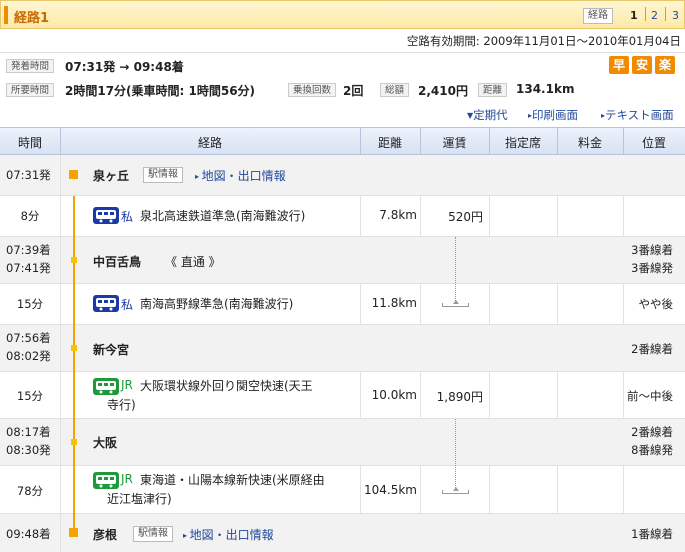 This screenshot has width=685, height=552. What do you see at coordinates (637, 115) in the screenshot?
I see `text-view-link: ▸テキスト画面` at bounding box center [637, 115].